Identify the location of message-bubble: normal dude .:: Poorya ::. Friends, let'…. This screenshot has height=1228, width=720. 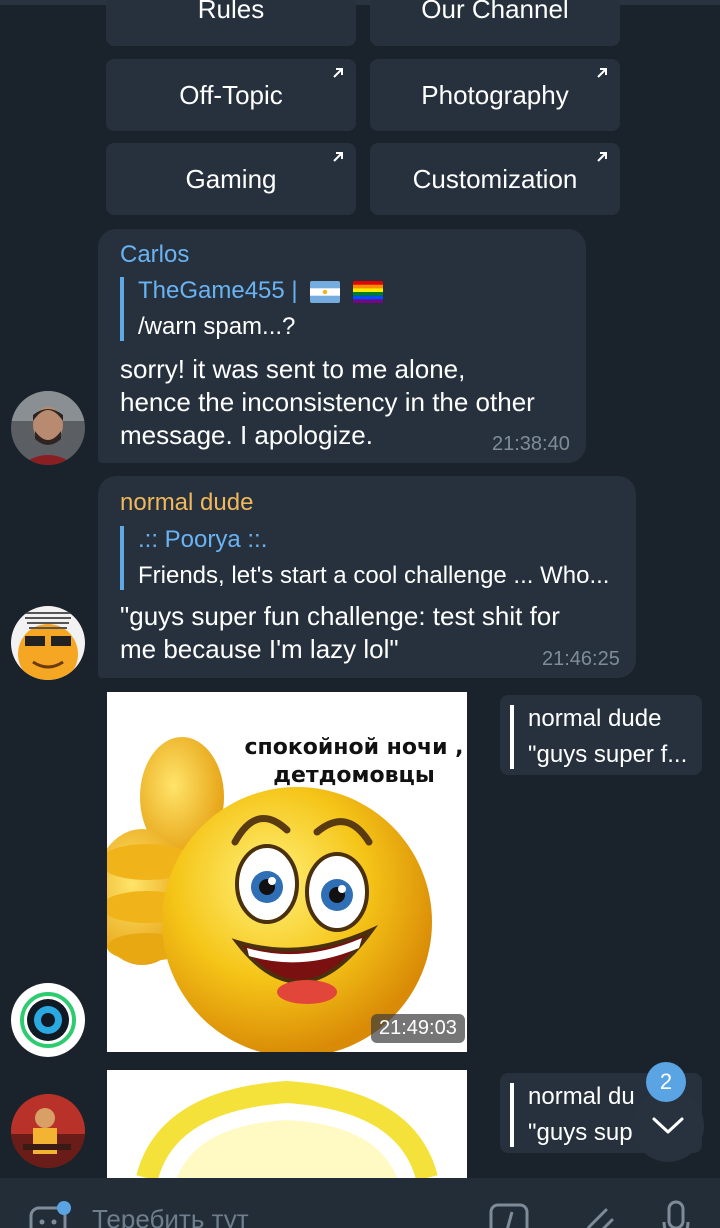
(367, 577).